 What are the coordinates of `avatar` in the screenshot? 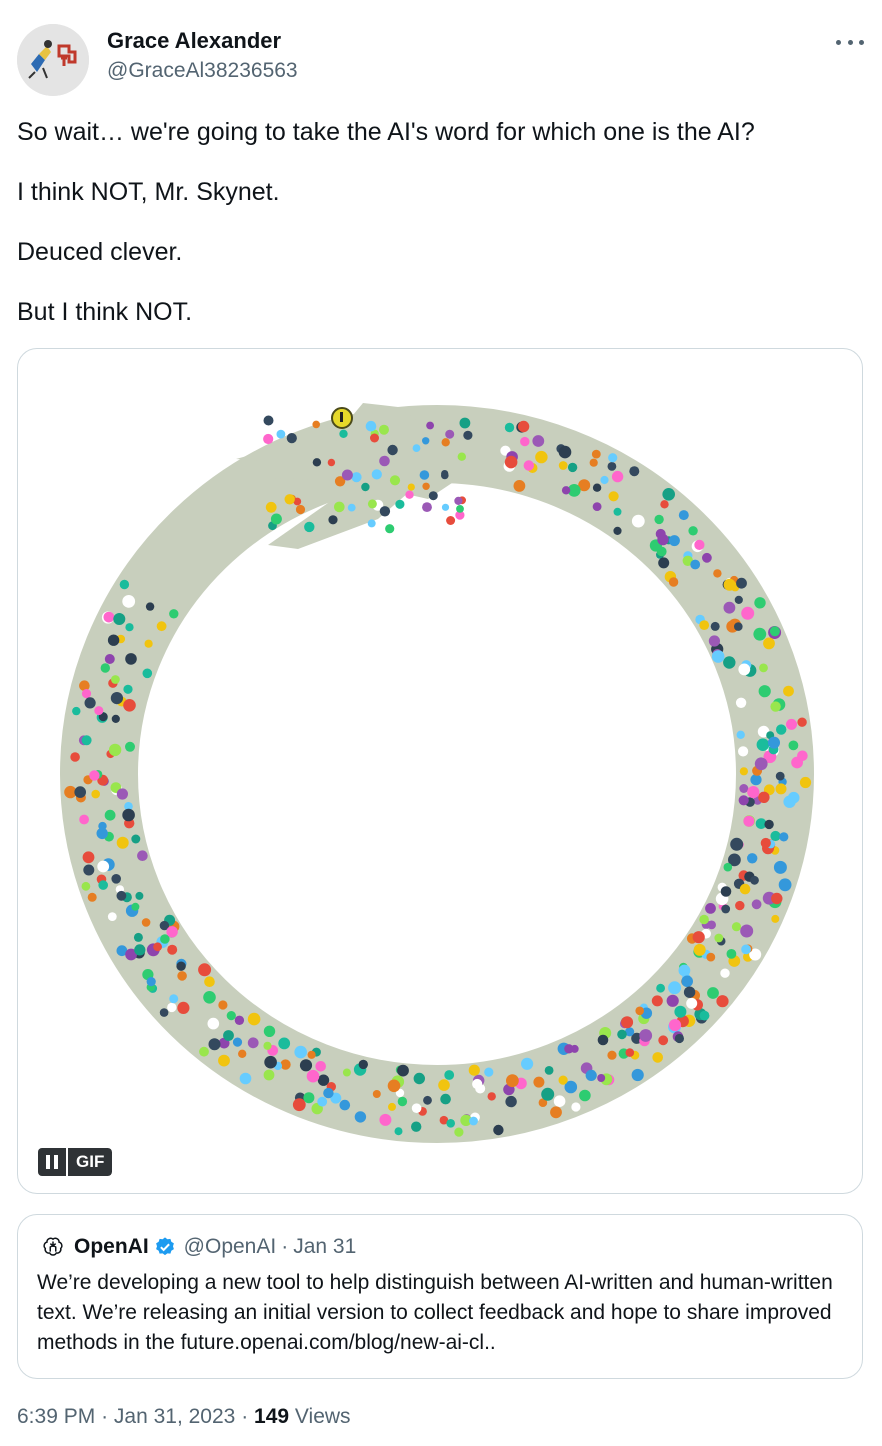 It's located at (53, 60).